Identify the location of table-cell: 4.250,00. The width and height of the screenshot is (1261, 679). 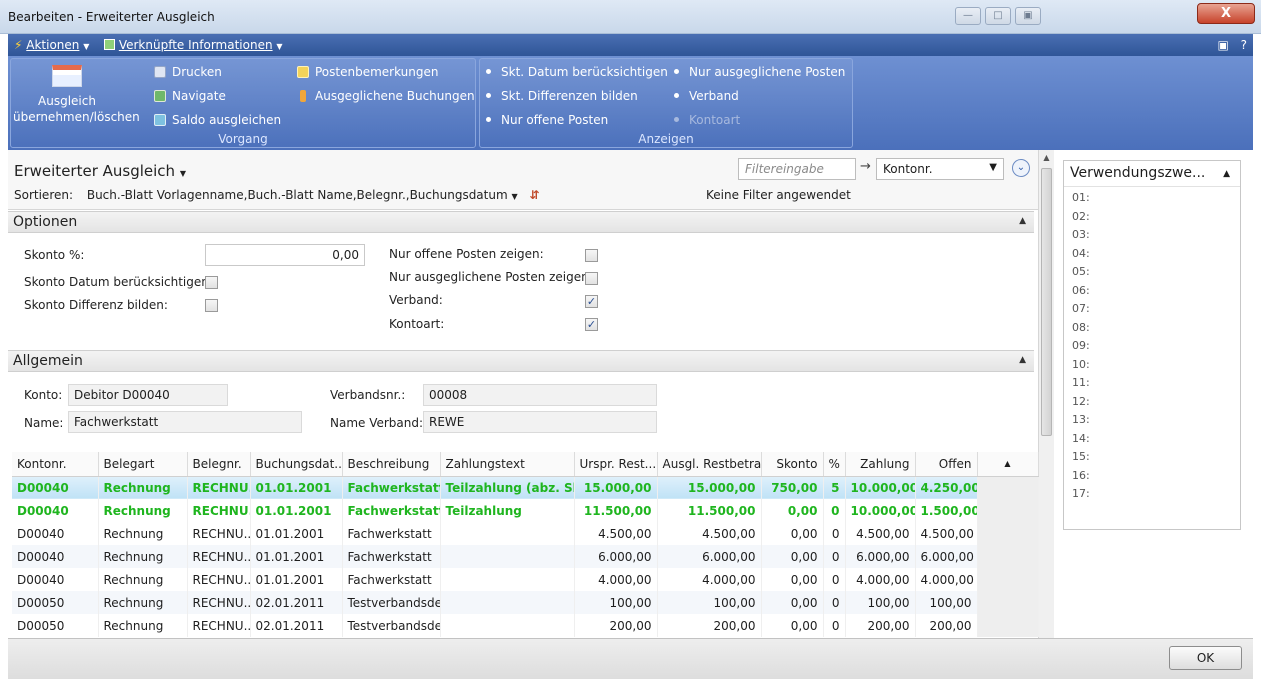
(946, 487).